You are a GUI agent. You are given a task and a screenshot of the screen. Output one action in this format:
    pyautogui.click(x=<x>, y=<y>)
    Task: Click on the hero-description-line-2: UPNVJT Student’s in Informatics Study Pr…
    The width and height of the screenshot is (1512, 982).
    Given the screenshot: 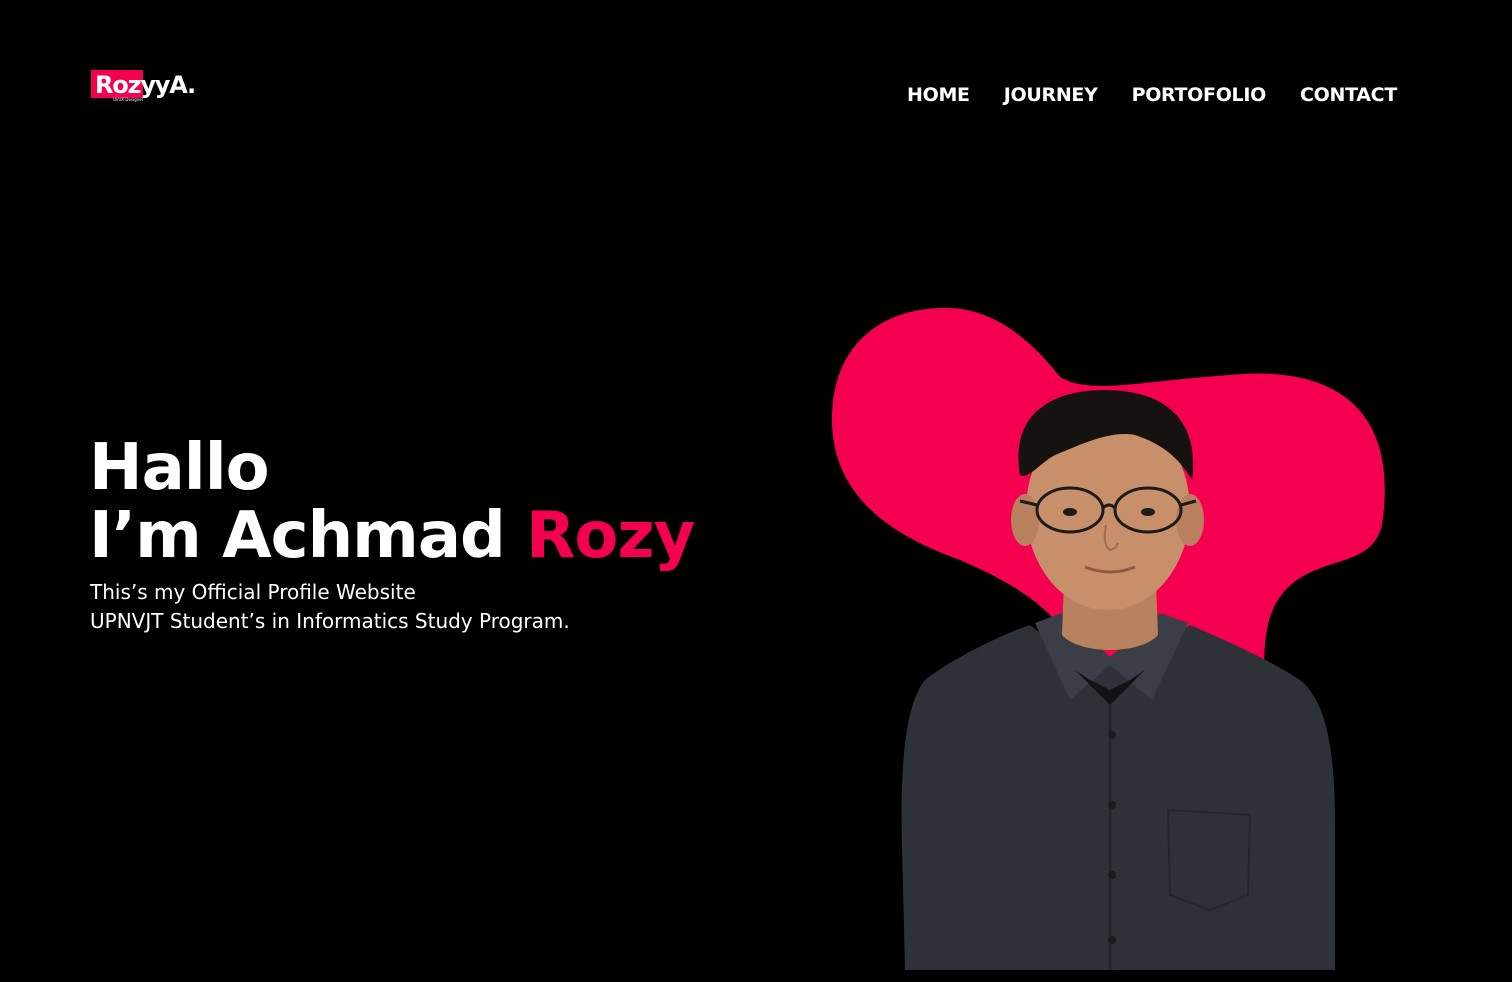 What is the action you would take?
    pyautogui.click(x=330, y=621)
    